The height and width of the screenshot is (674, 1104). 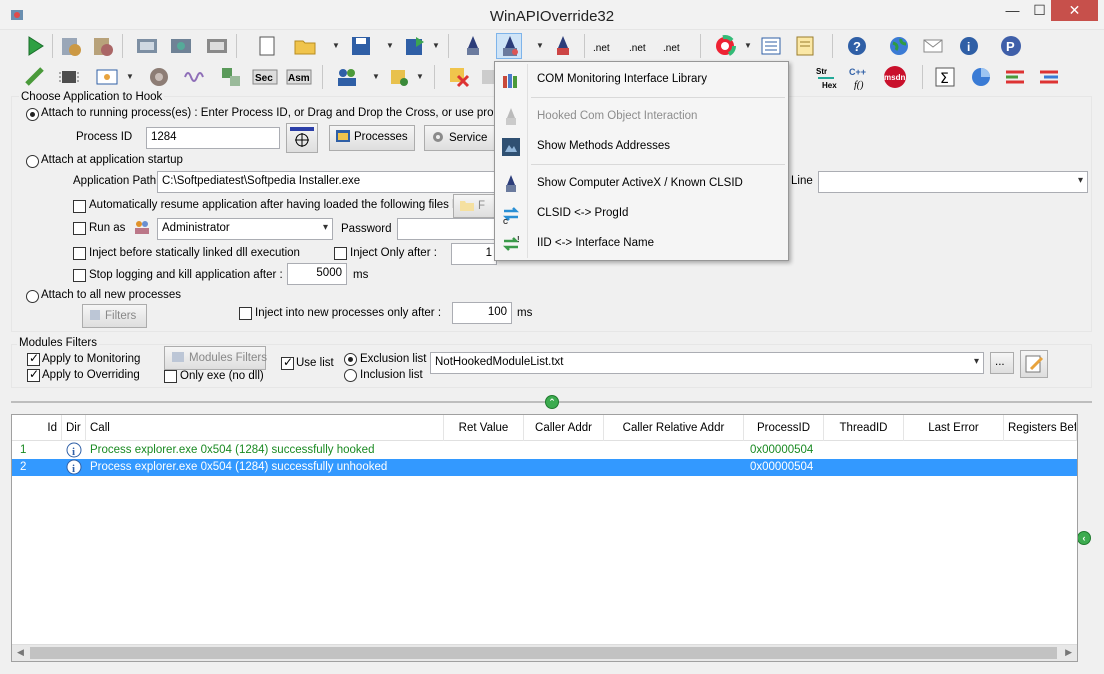 I want to click on password-input, so click(x=447, y=229).